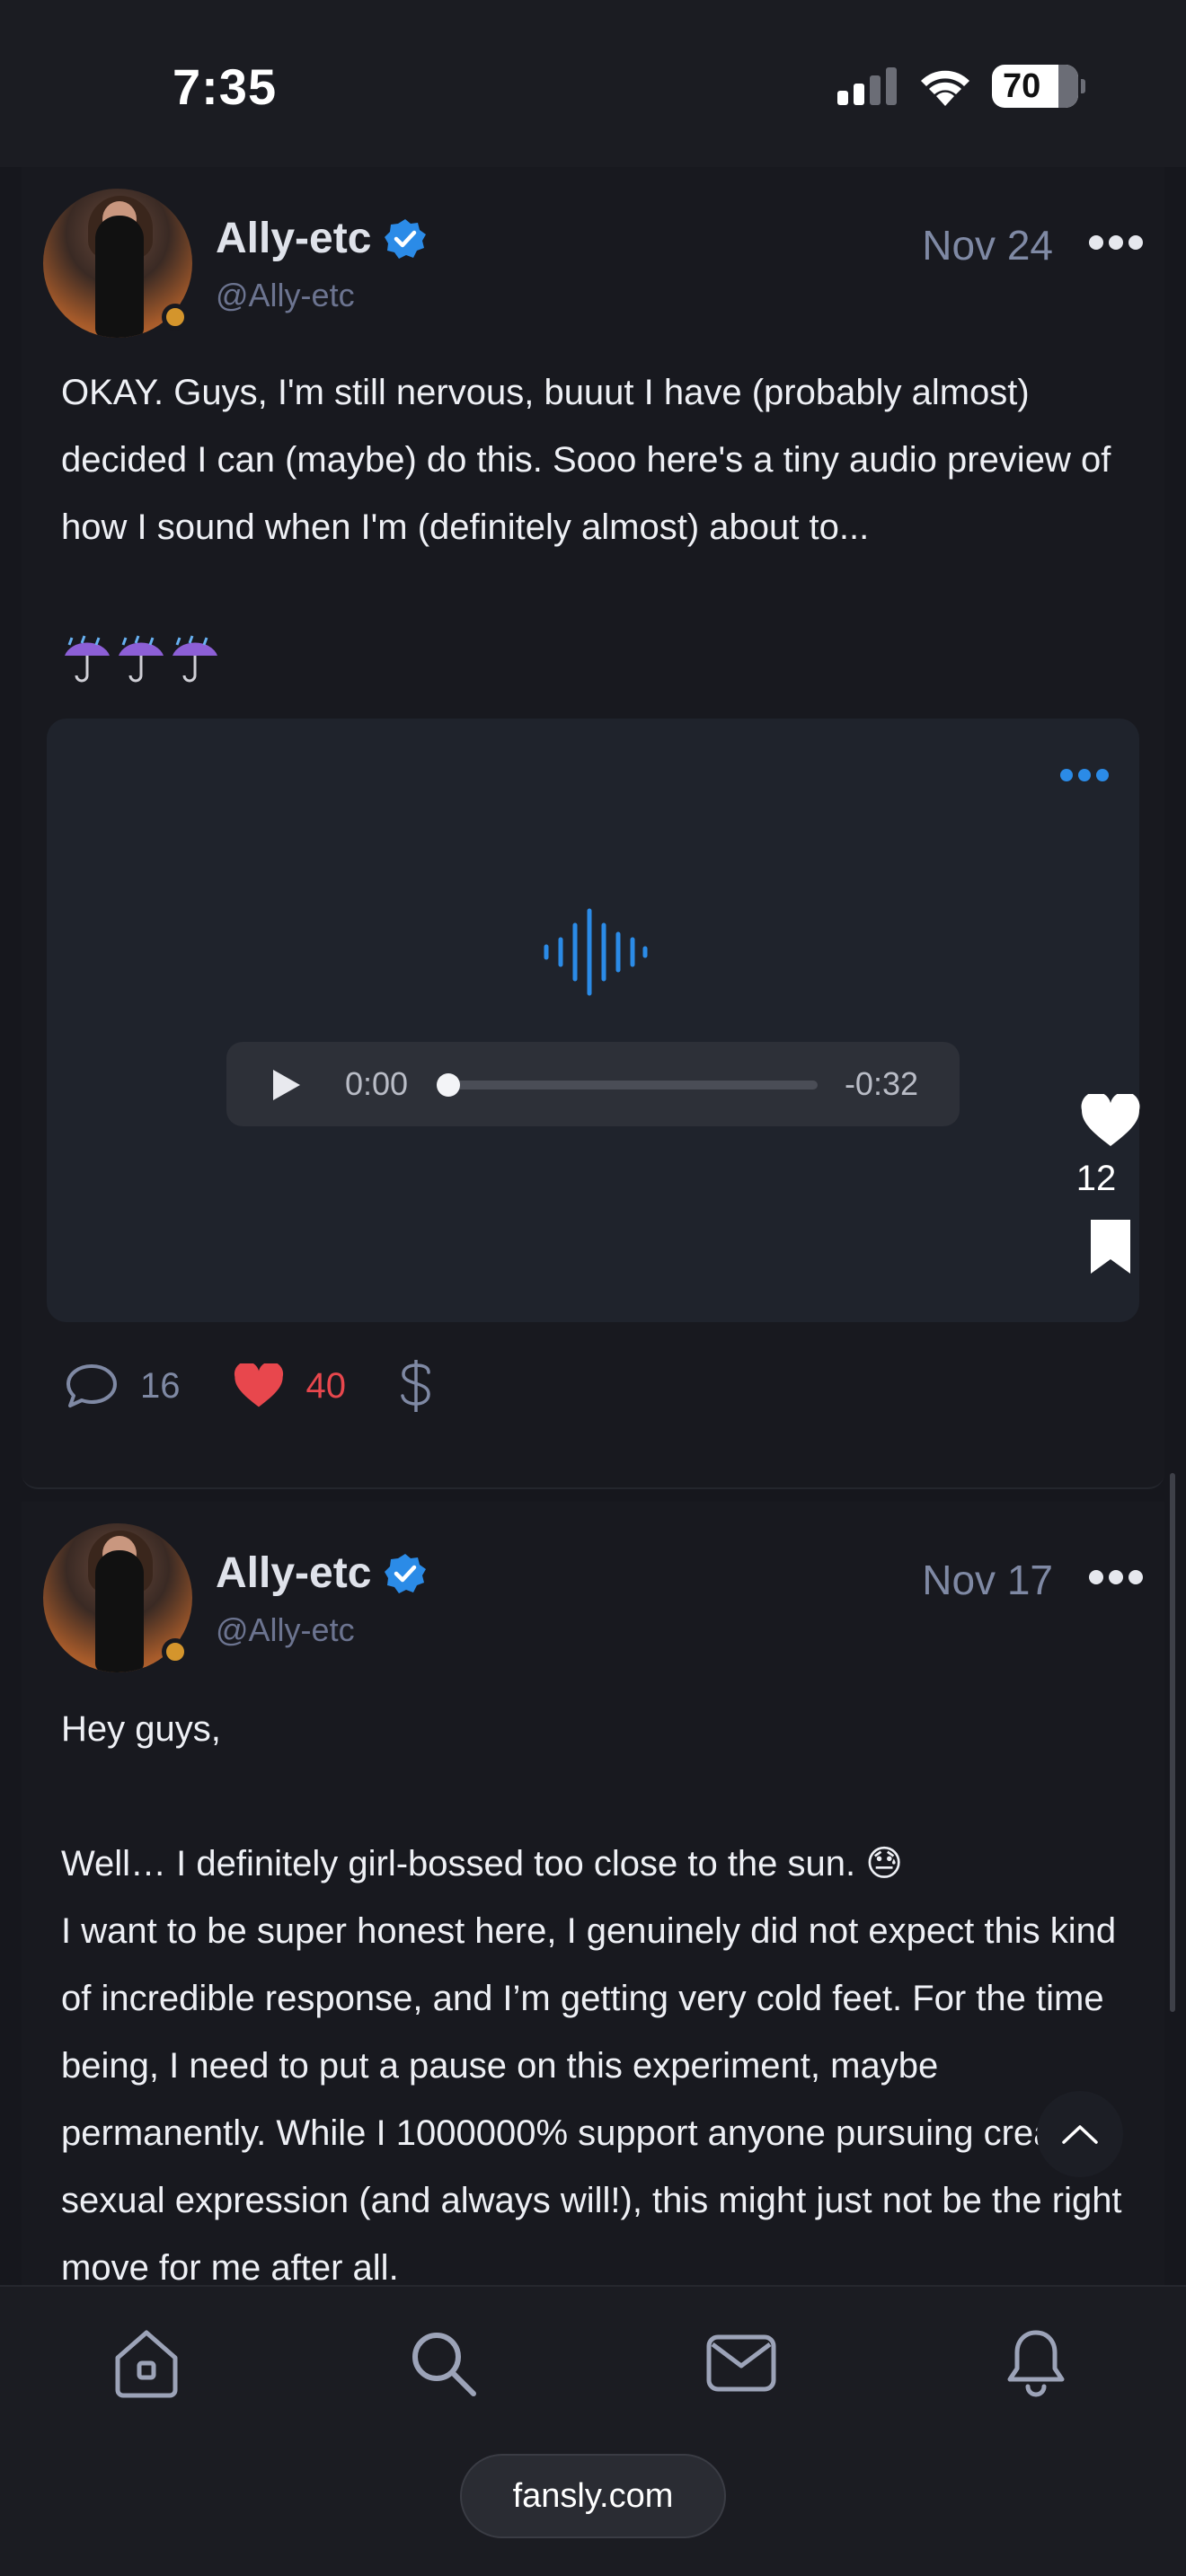 The image size is (1186, 2576). Describe the element at coordinates (141, 659) in the screenshot. I see `umbrella-rain-icon` at that location.